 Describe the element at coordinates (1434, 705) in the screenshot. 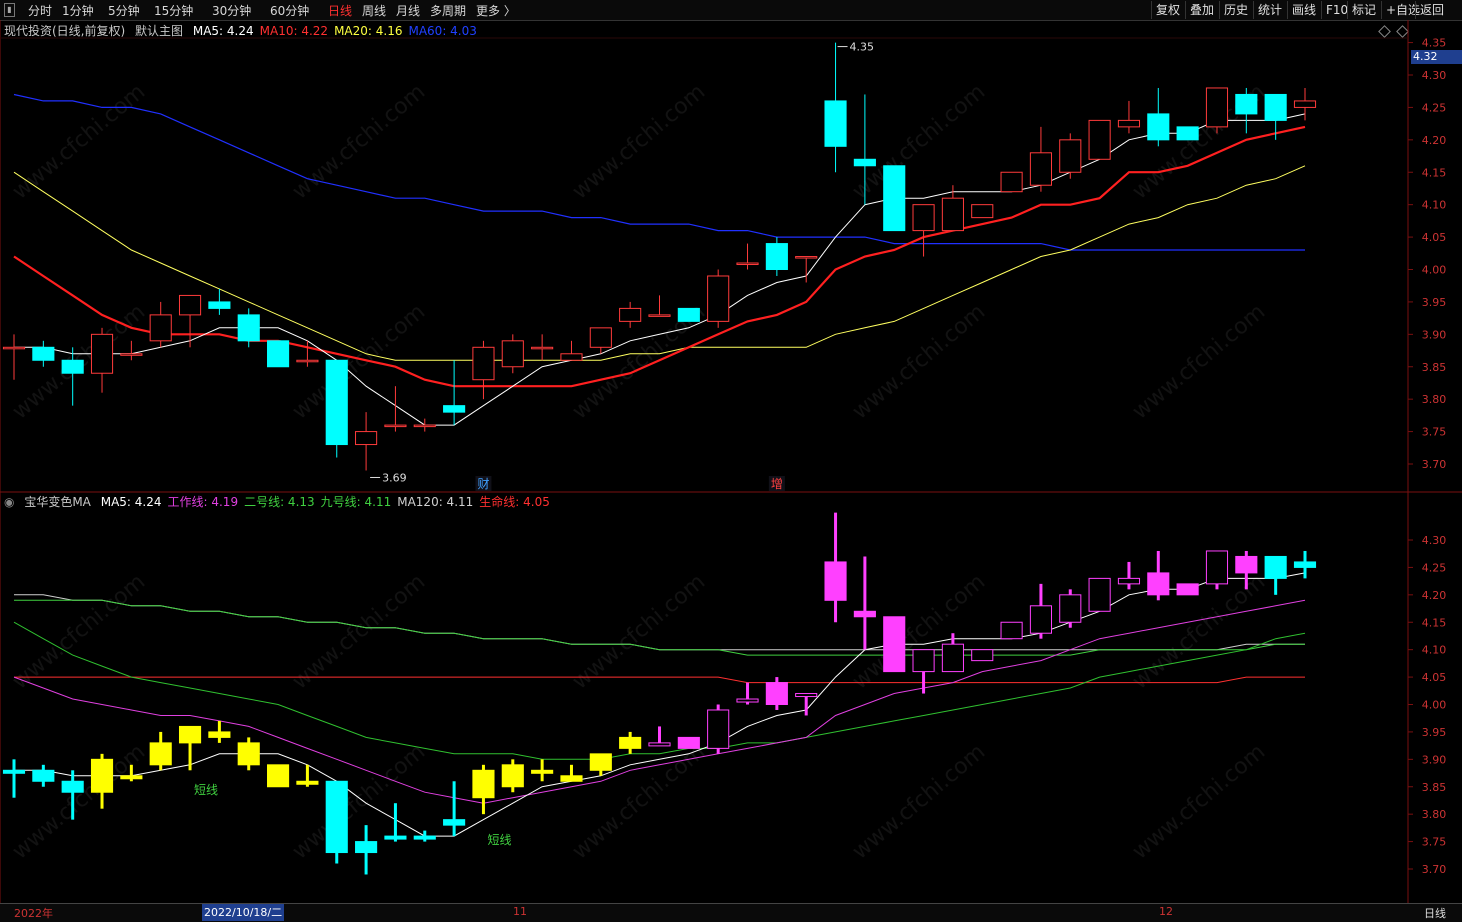

I see `sub-price-tick-label: 4.00` at that location.